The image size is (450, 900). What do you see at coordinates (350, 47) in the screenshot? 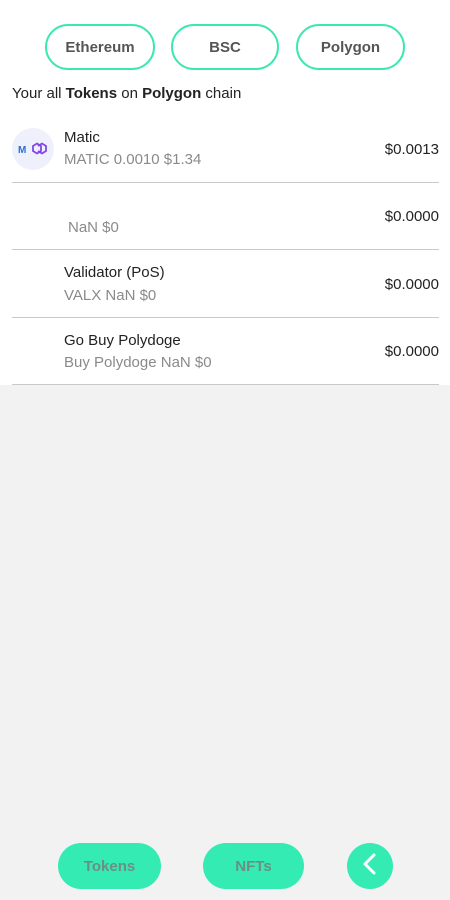
I see `chain-button-polygon: Polygon` at bounding box center [350, 47].